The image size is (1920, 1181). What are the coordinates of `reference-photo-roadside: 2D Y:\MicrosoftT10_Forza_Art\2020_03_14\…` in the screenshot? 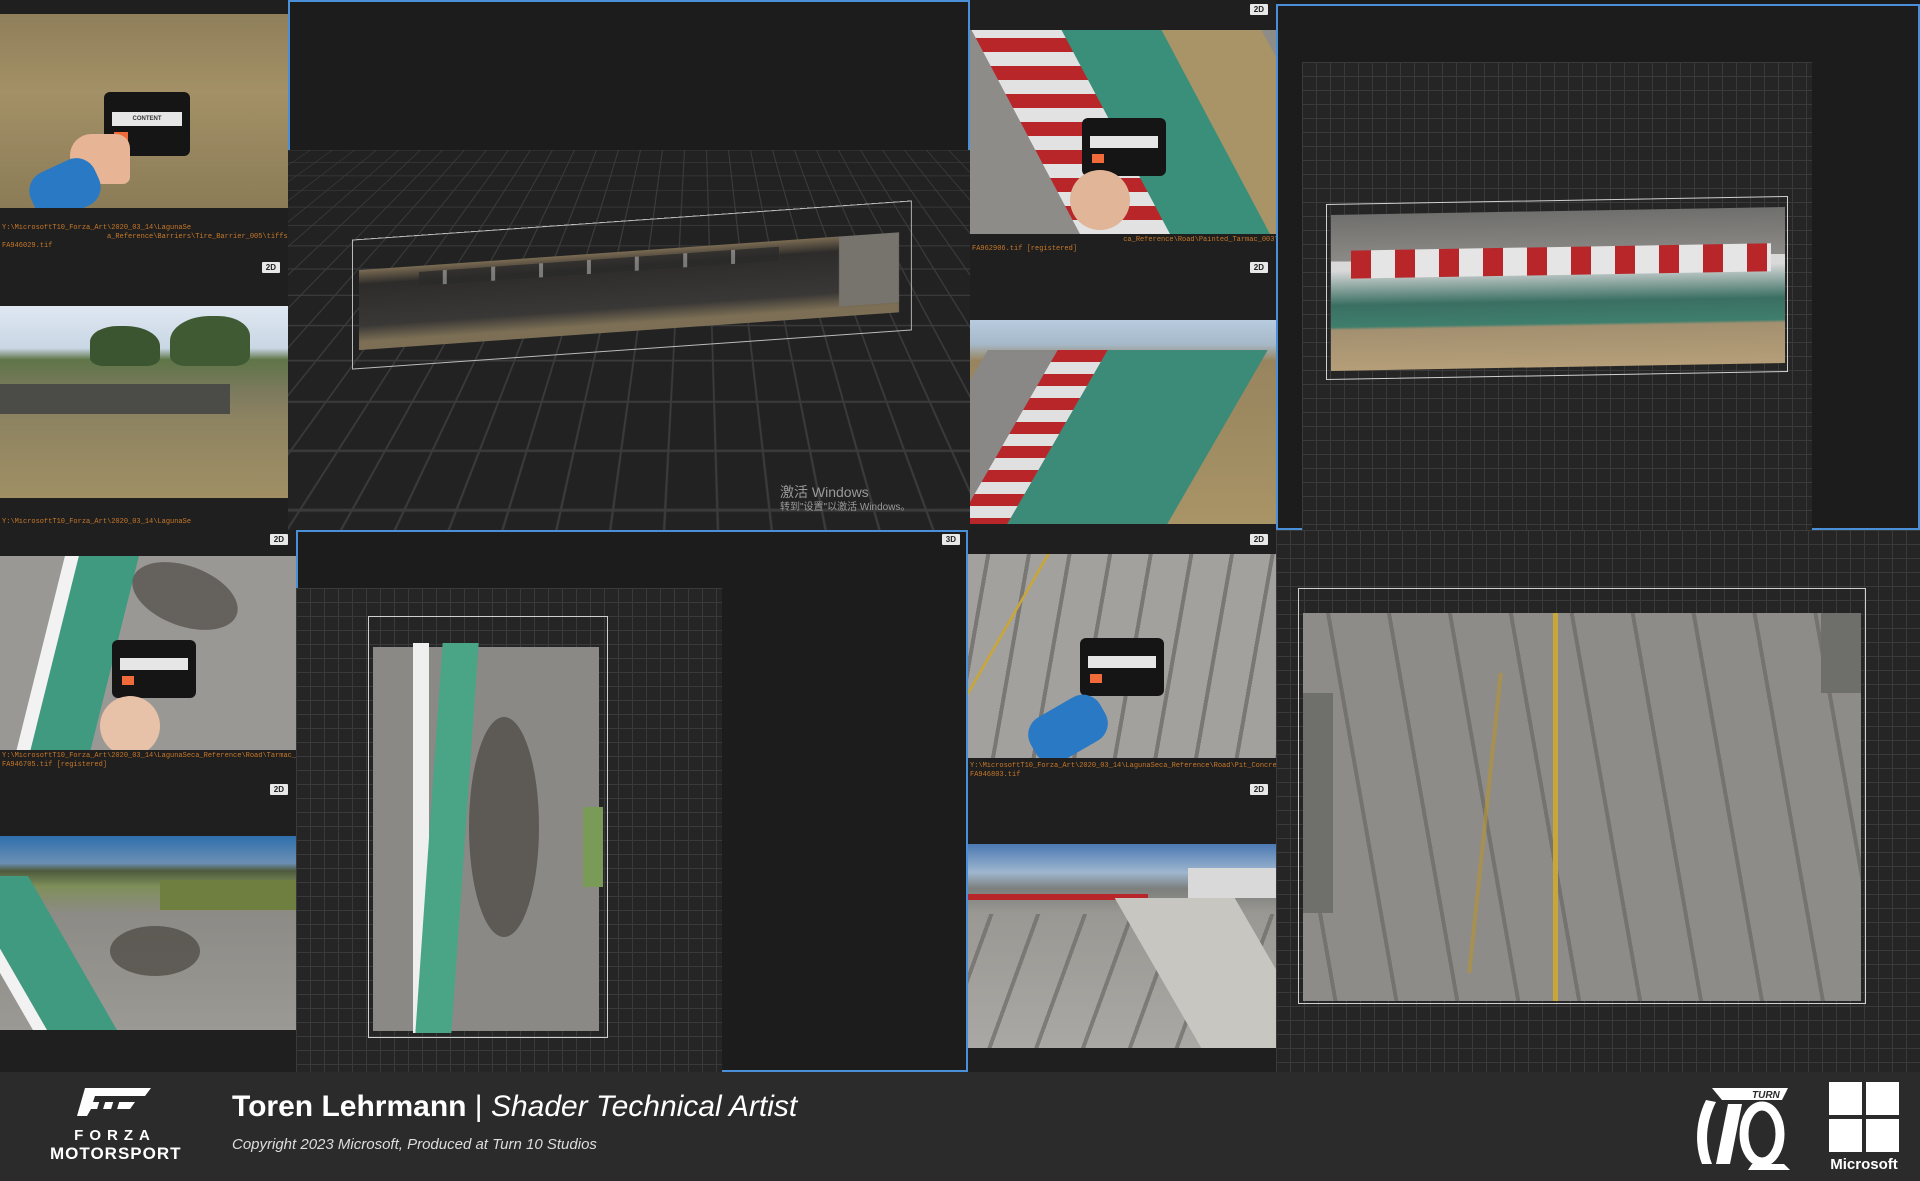 It's located at (144, 394).